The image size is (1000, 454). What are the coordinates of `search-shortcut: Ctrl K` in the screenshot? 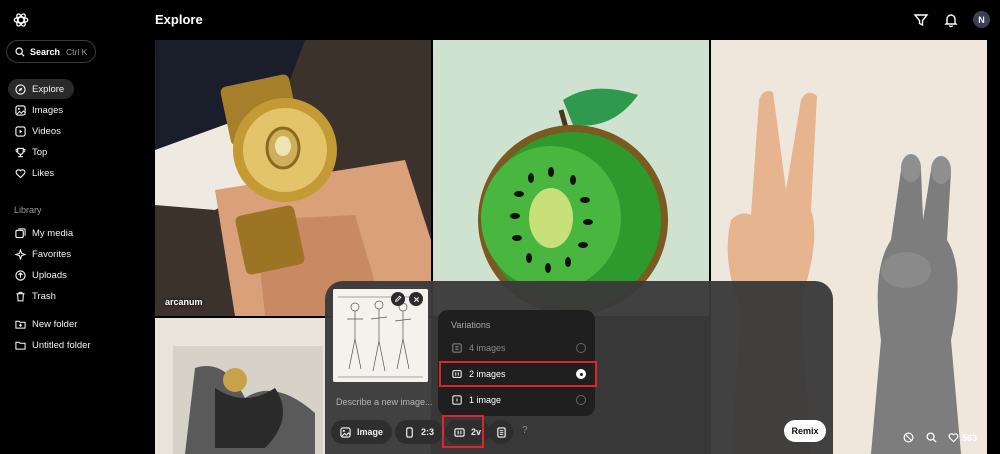 It's located at (77, 51).